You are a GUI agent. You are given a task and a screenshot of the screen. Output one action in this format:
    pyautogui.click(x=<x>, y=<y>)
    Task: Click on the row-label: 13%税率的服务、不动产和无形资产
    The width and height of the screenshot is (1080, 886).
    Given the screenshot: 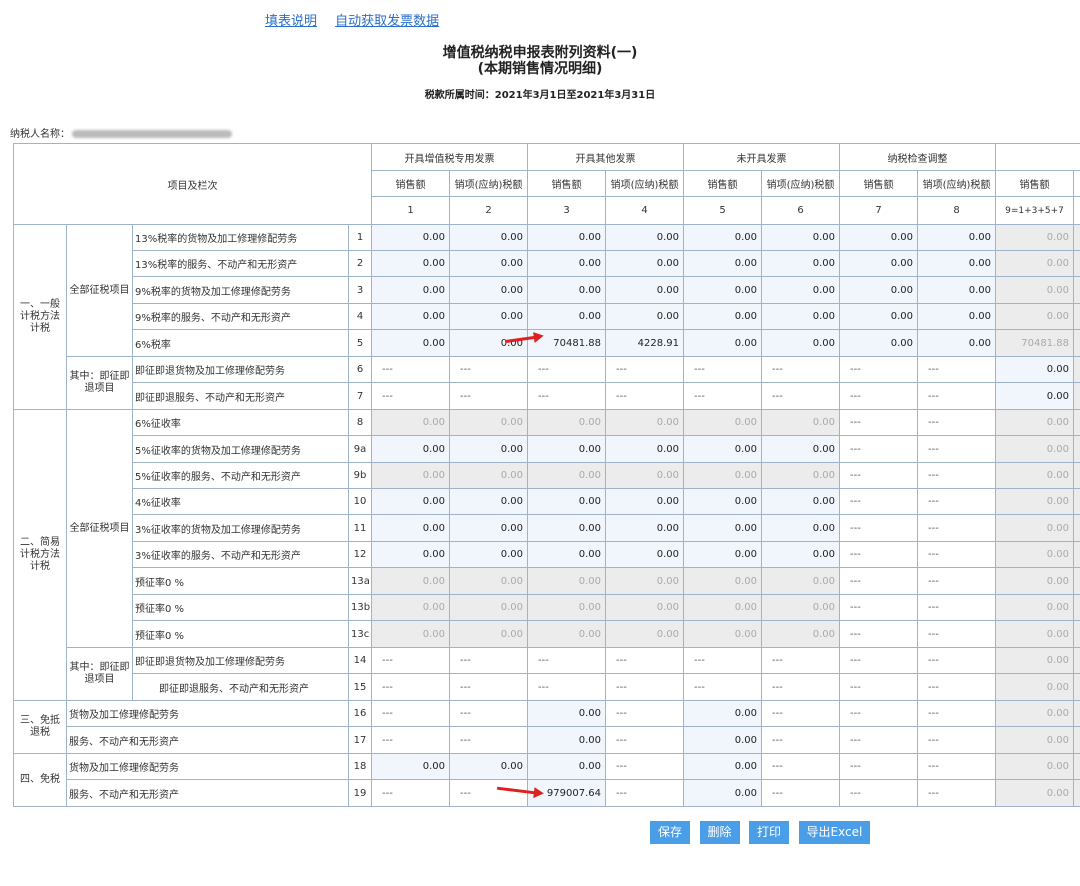 What is the action you would take?
    pyautogui.click(x=240, y=263)
    